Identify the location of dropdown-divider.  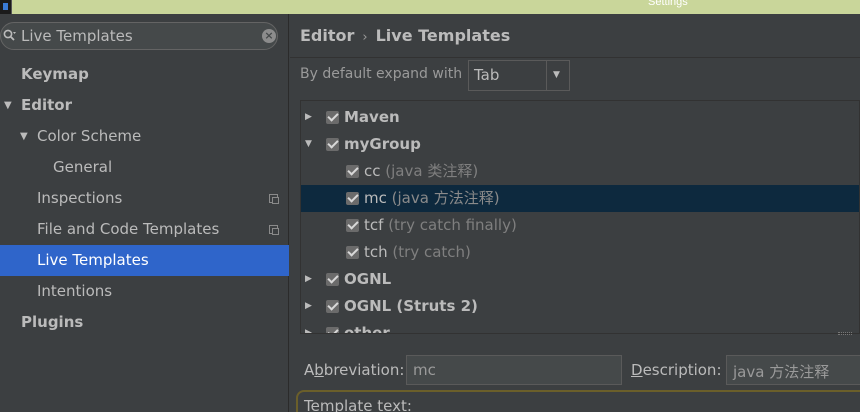
(546, 75).